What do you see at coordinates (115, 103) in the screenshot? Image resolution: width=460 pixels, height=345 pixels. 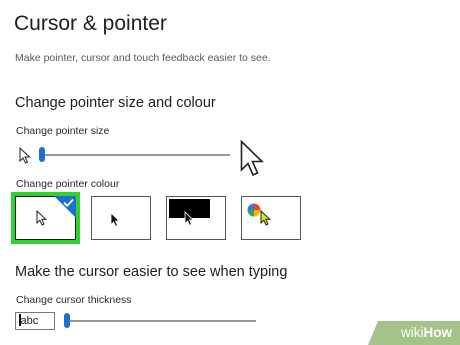 I see `pointer-section-heading: Change pointer size and colour` at bounding box center [115, 103].